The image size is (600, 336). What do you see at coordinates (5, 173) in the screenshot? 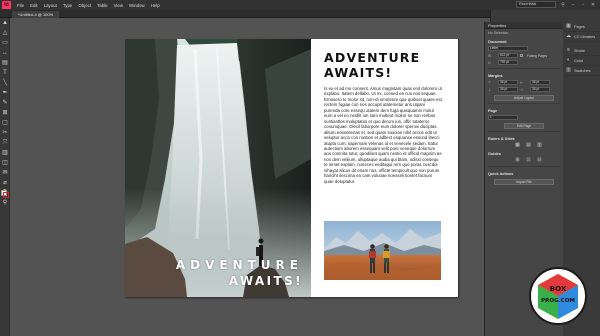
I see `note-tool-icon: ✉` at bounding box center [5, 173].